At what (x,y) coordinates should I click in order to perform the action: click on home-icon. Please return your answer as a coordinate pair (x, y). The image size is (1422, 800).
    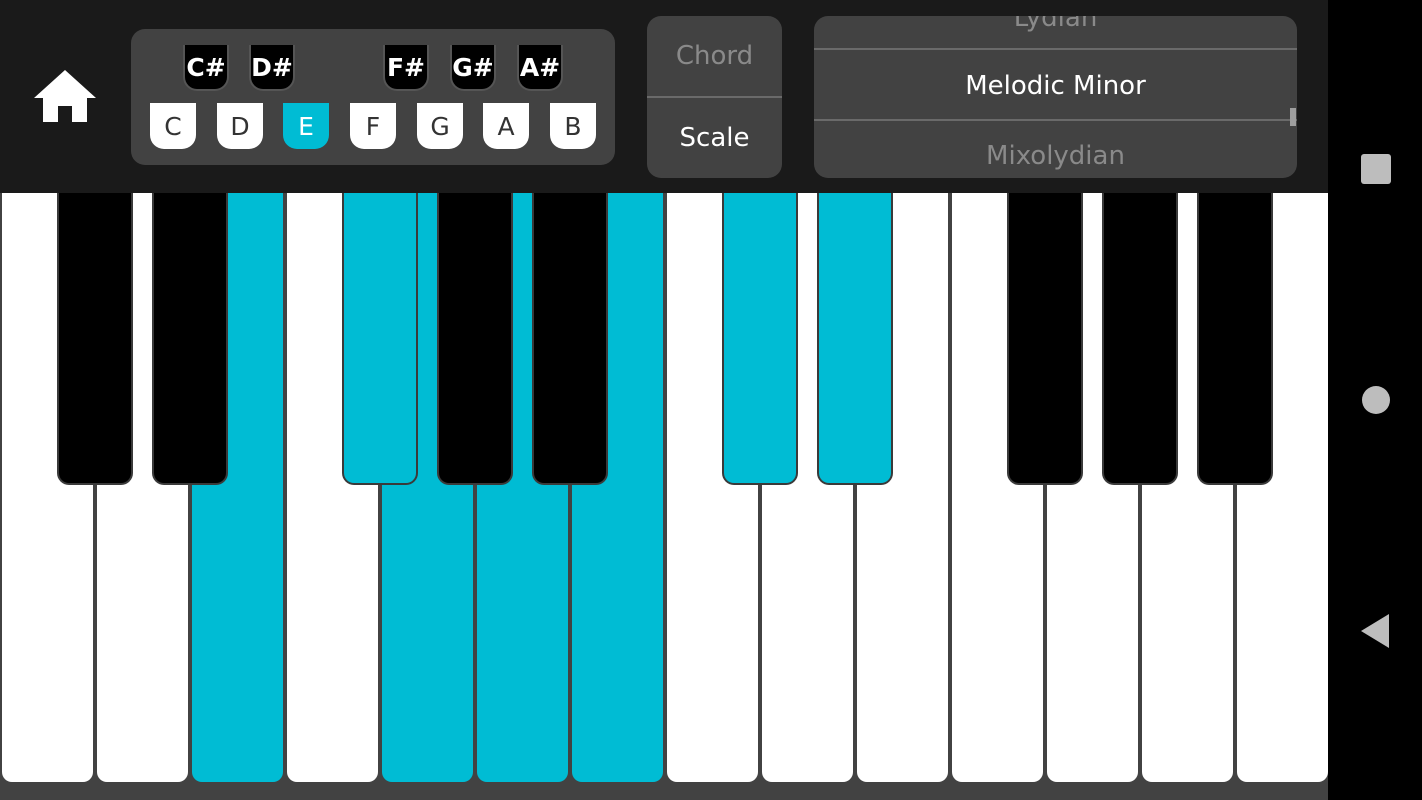
    Looking at the image, I should click on (65, 96).